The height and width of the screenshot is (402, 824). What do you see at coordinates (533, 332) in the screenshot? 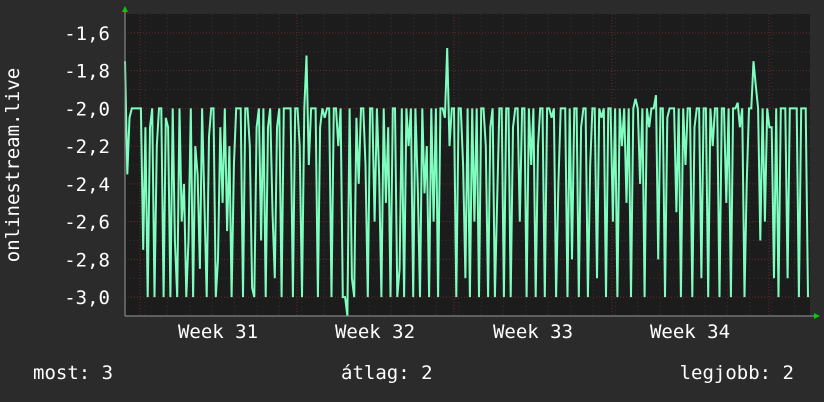
I see `x-tick-label: Week 33` at bounding box center [533, 332].